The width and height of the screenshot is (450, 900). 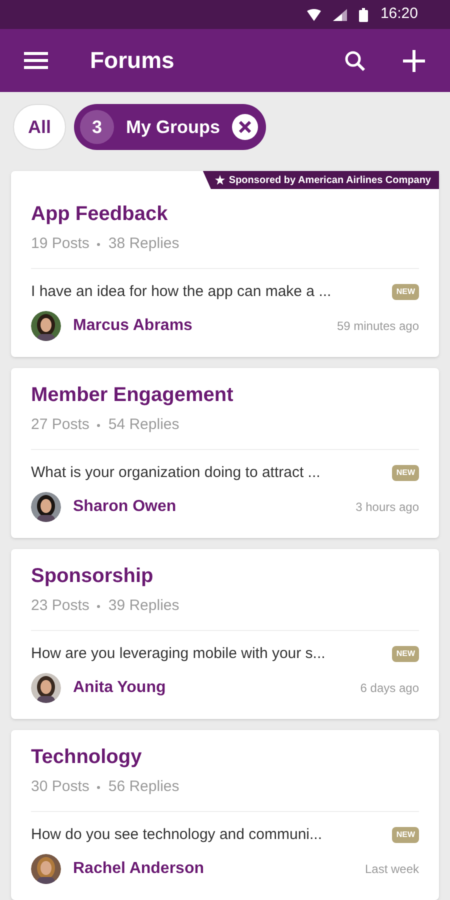 What do you see at coordinates (391, 869) in the screenshot?
I see `post-time: Last week` at bounding box center [391, 869].